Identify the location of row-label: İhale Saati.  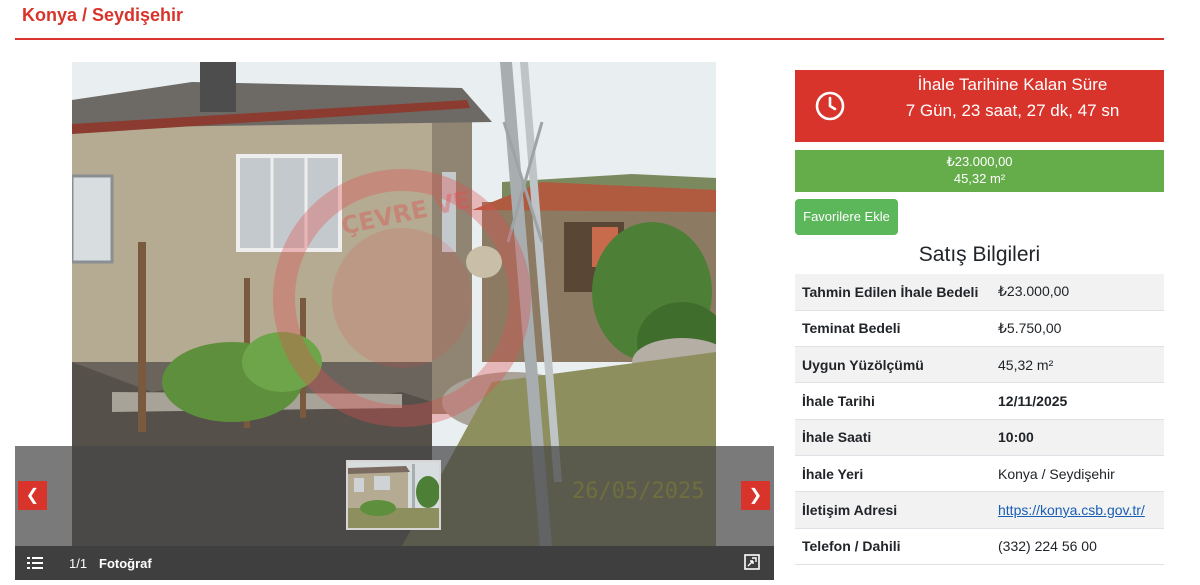
(893, 437).